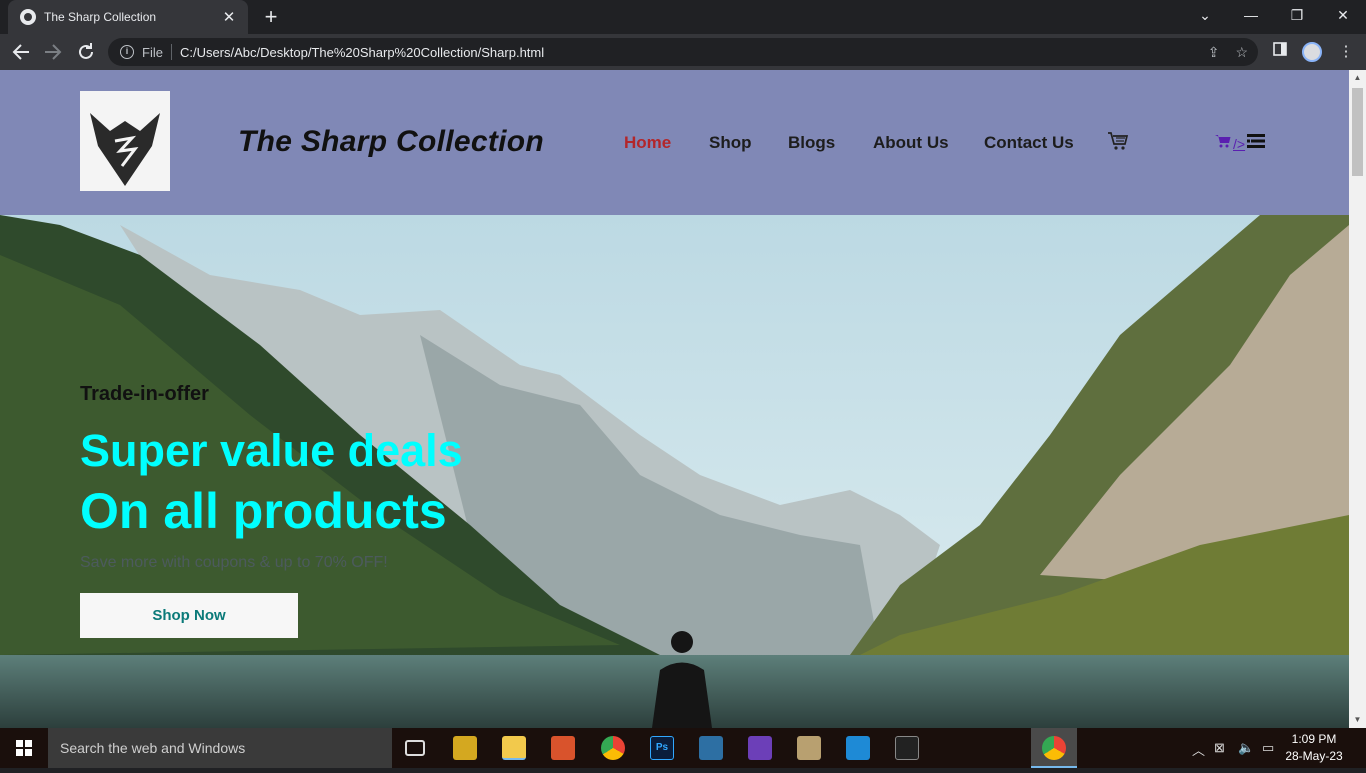 The width and height of the screenshot is (1366, 773). Describe the element at coordinates (234, 562) in the screenshot. I see `hero-subtext: Save more with coupons & up to 70% OFF!` at that location.